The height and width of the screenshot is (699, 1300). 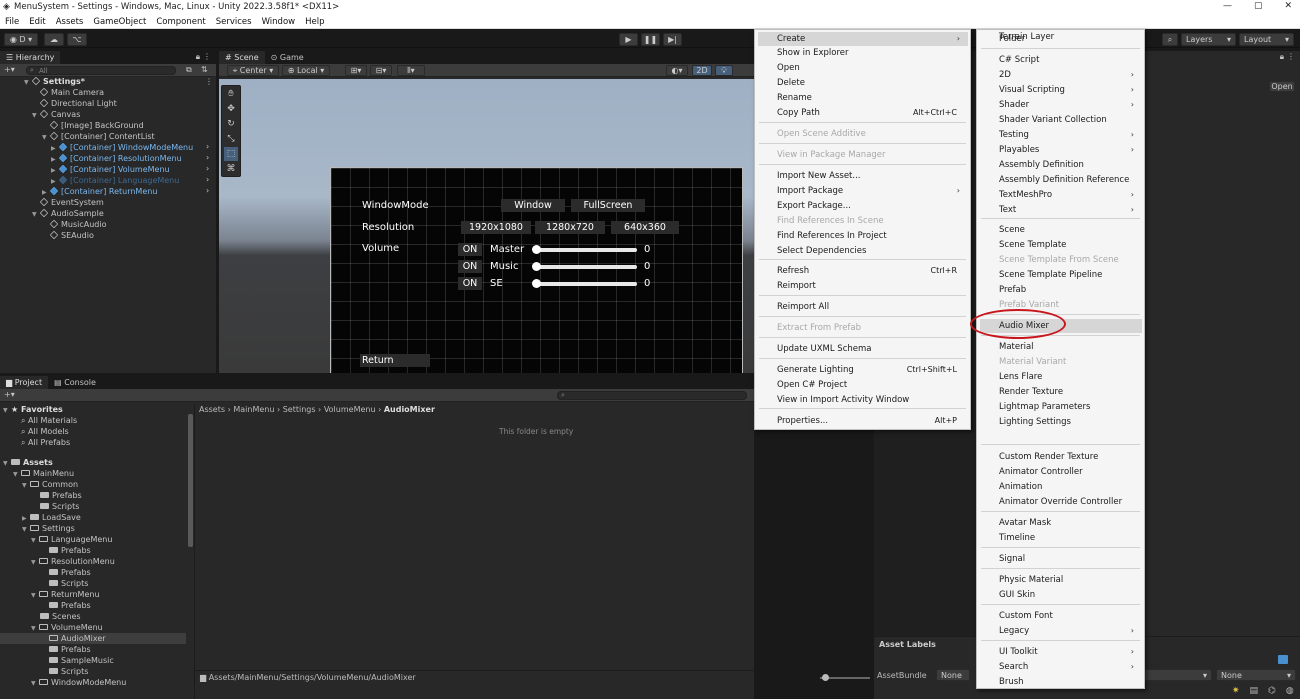 I want to click on tree-loadsave: ▶ LoadSave, so click(x=51, y=517).